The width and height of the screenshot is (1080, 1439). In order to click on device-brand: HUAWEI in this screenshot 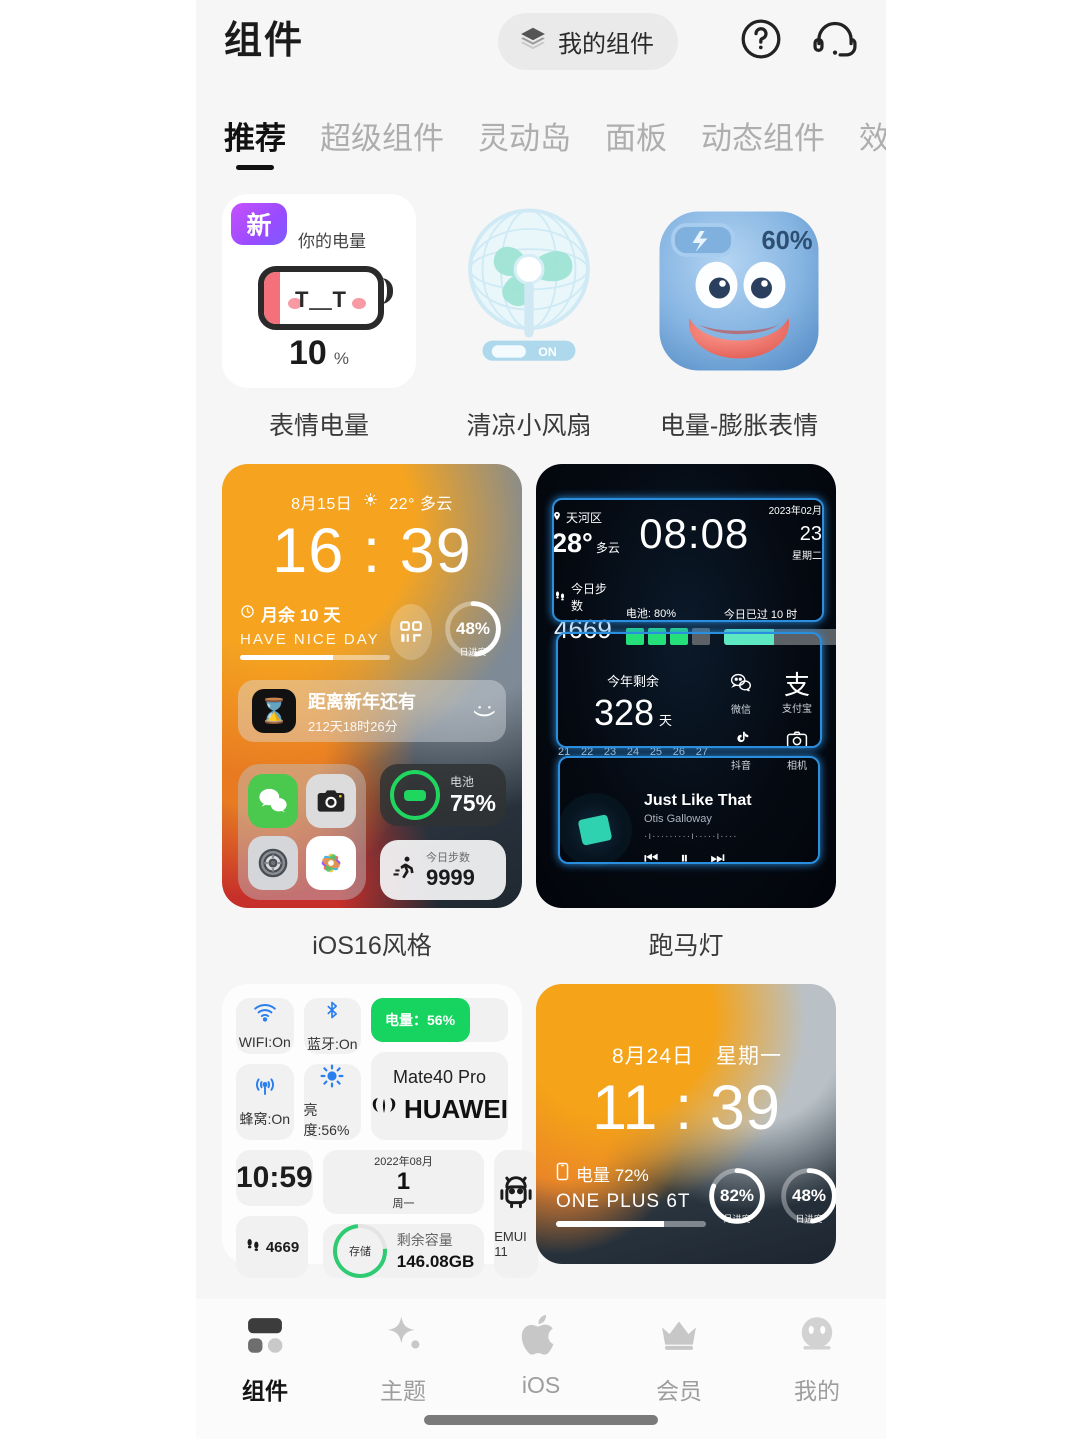, I will do `click(456, 1109)`.